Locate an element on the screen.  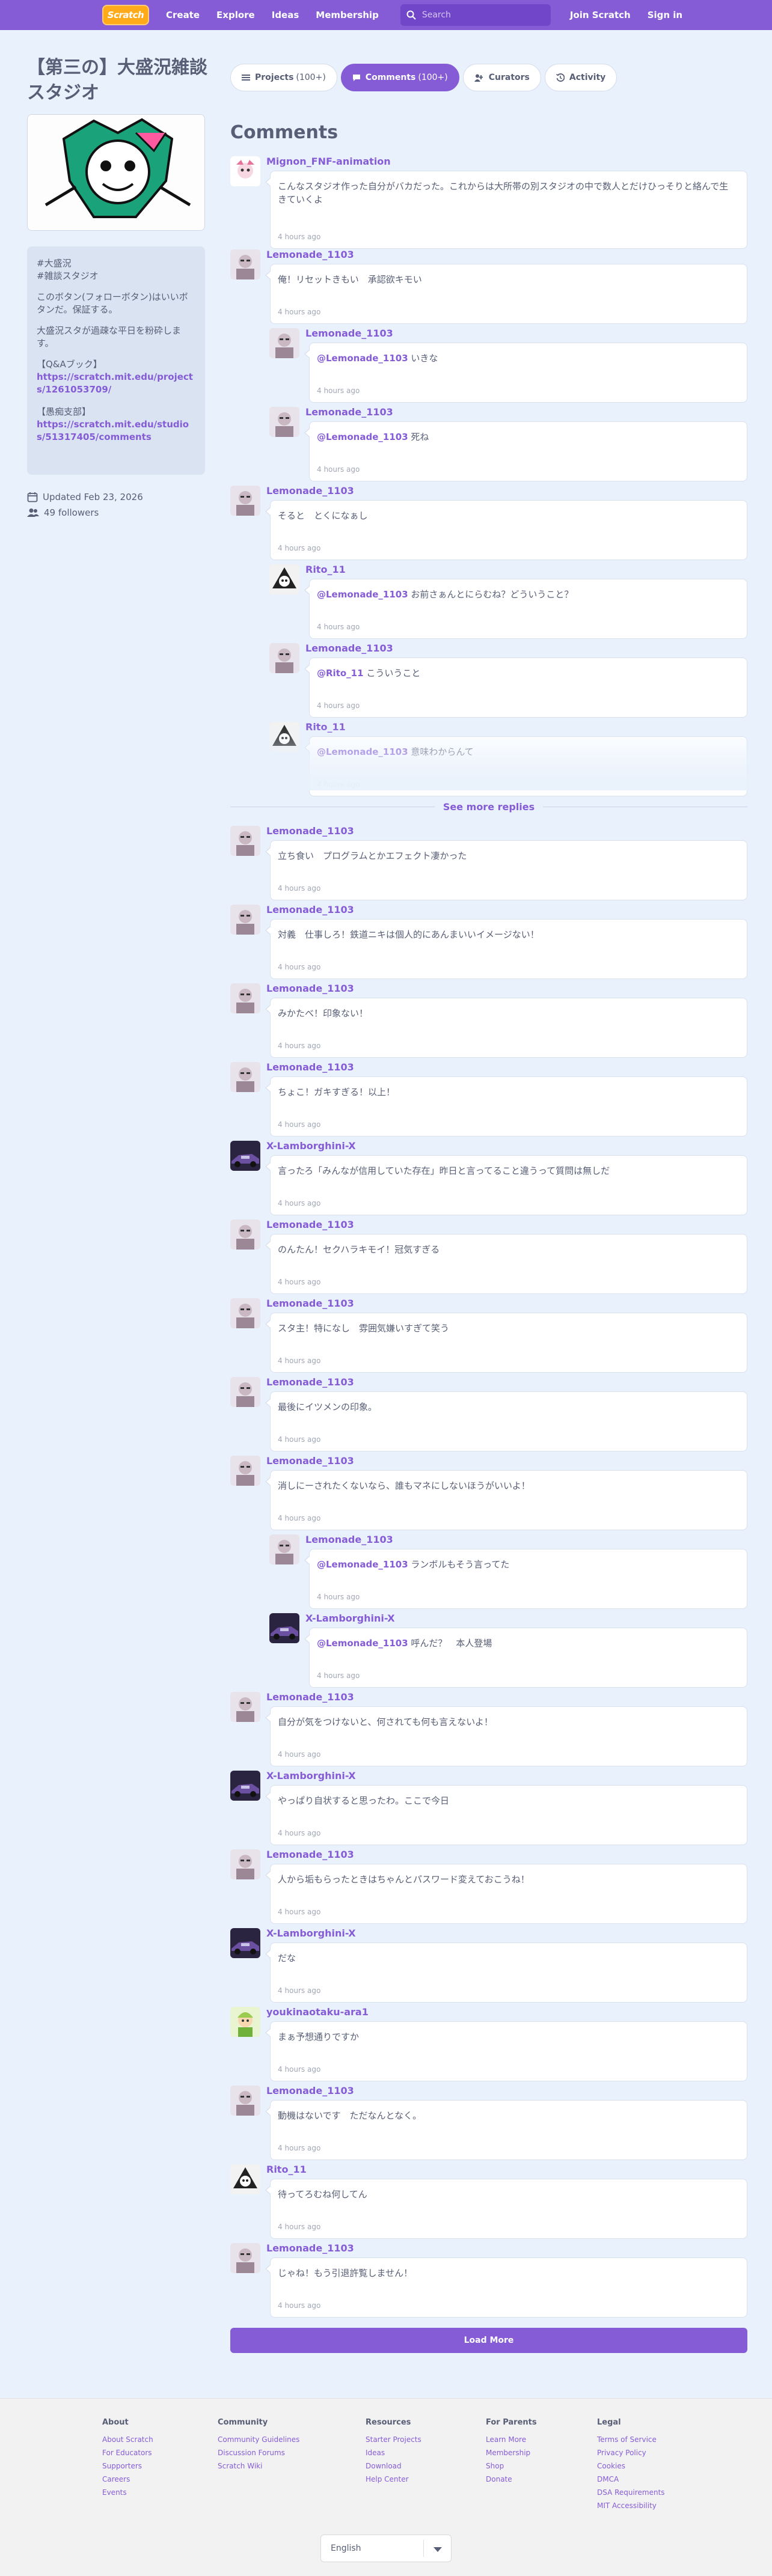
footer-link: Discussion Forums is located at coordinates (258, 2453).